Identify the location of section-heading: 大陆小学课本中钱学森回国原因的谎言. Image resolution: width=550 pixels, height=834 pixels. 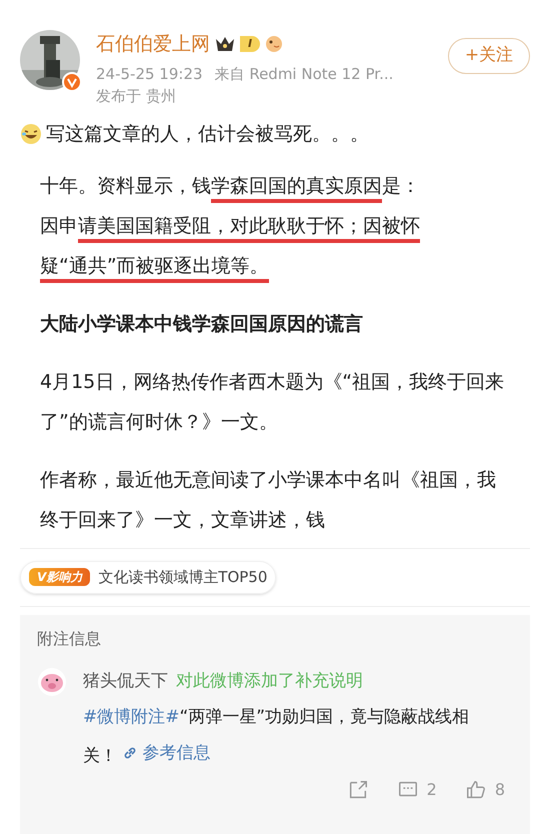
(202, 324).